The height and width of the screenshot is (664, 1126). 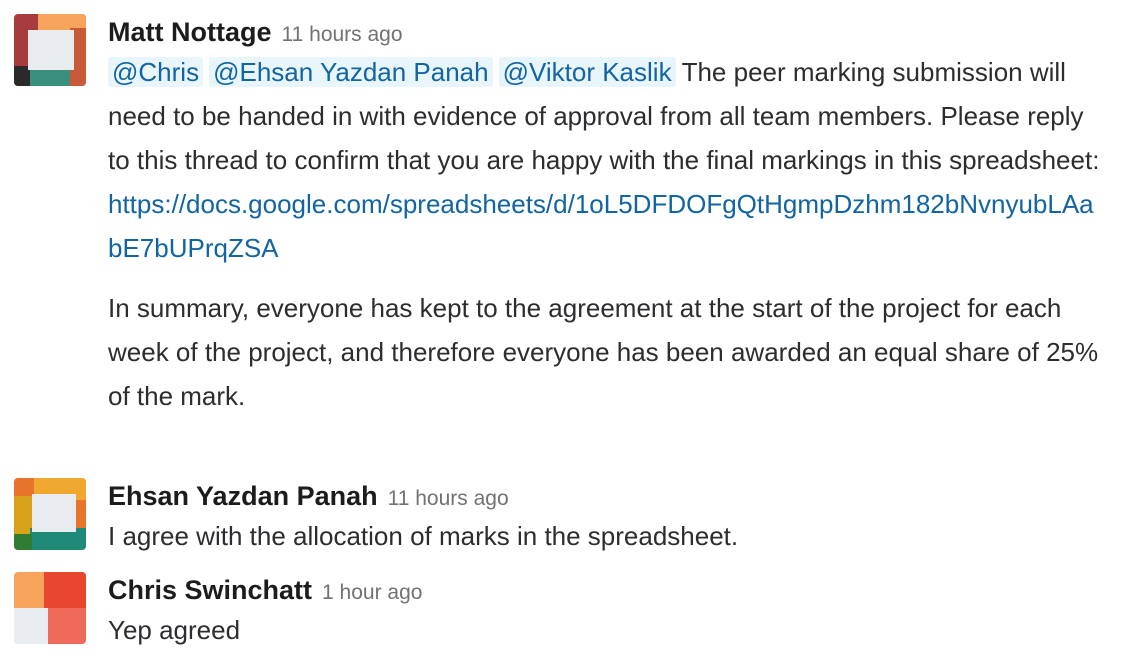 I want to click on message-header: Chris Swinchatt 1 hour ago, so click(x=607, y=590).